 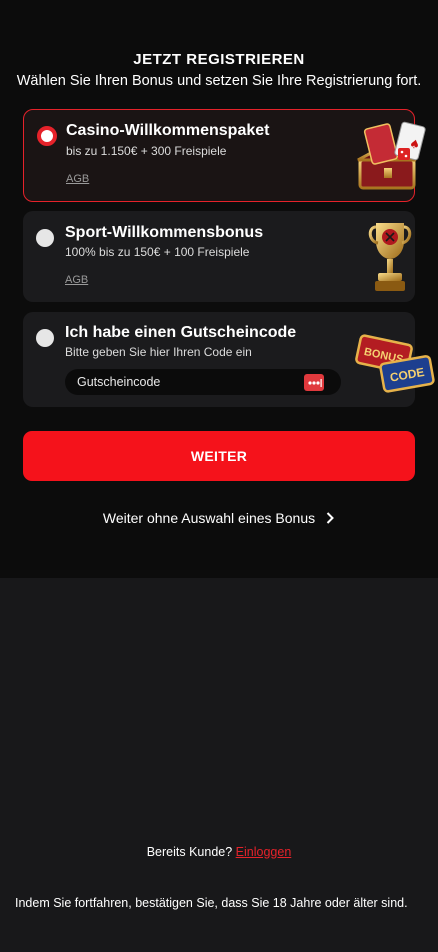 I want to click on voucher-code-field, so click(x=203, y=382).